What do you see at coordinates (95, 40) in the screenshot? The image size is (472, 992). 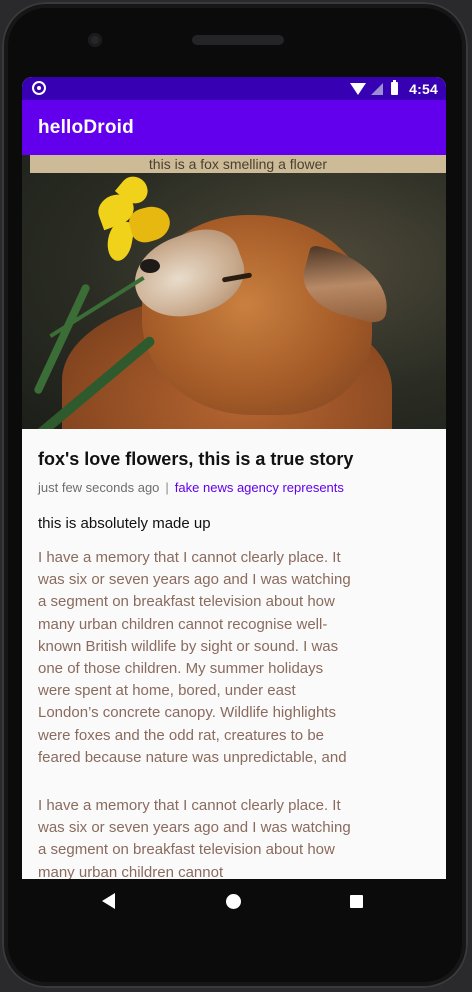 I see `front-camera` at bounding box center [95, 40].